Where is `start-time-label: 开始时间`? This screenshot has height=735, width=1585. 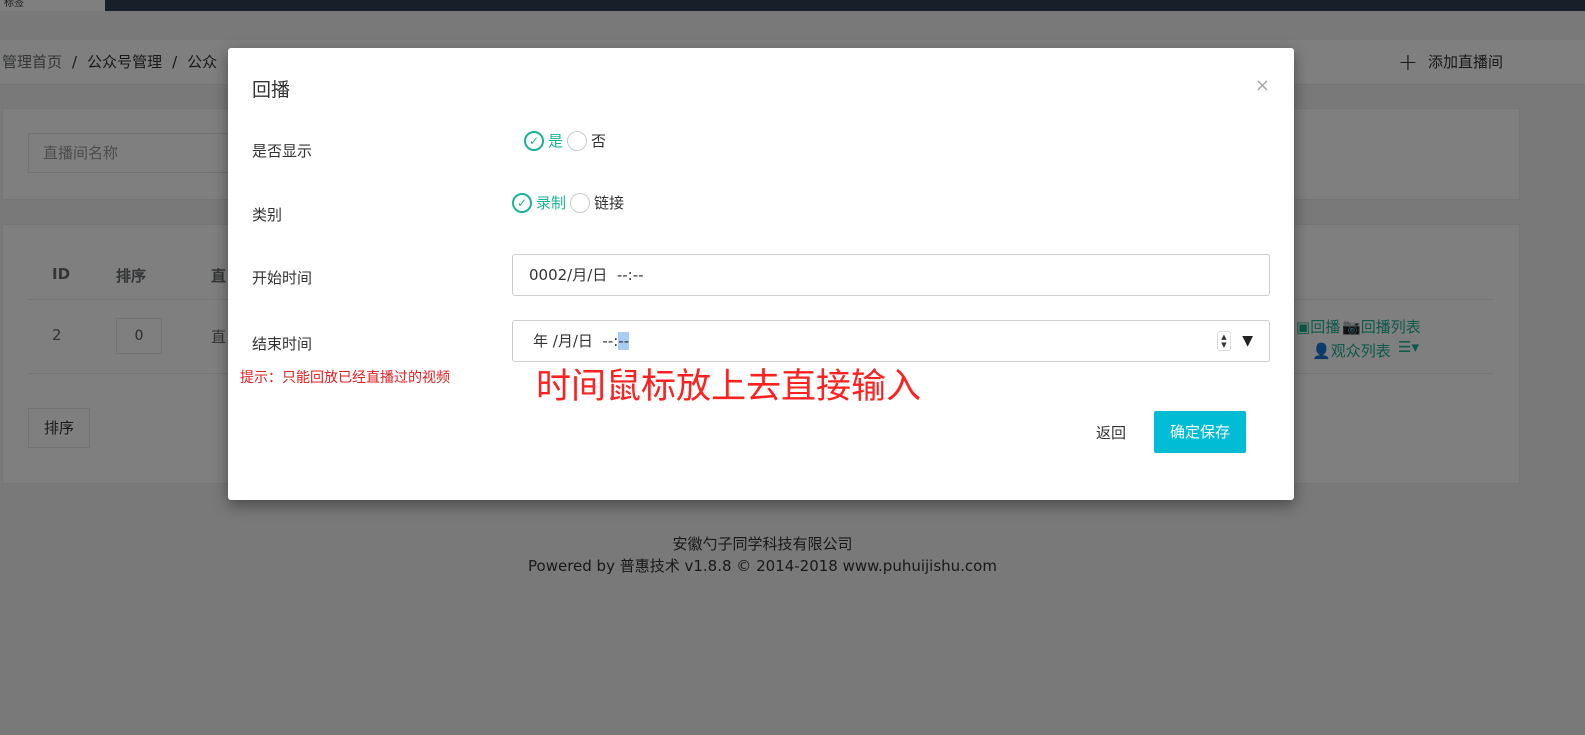
start-time-label: 开始时间 is located at coordinates (282, 278).